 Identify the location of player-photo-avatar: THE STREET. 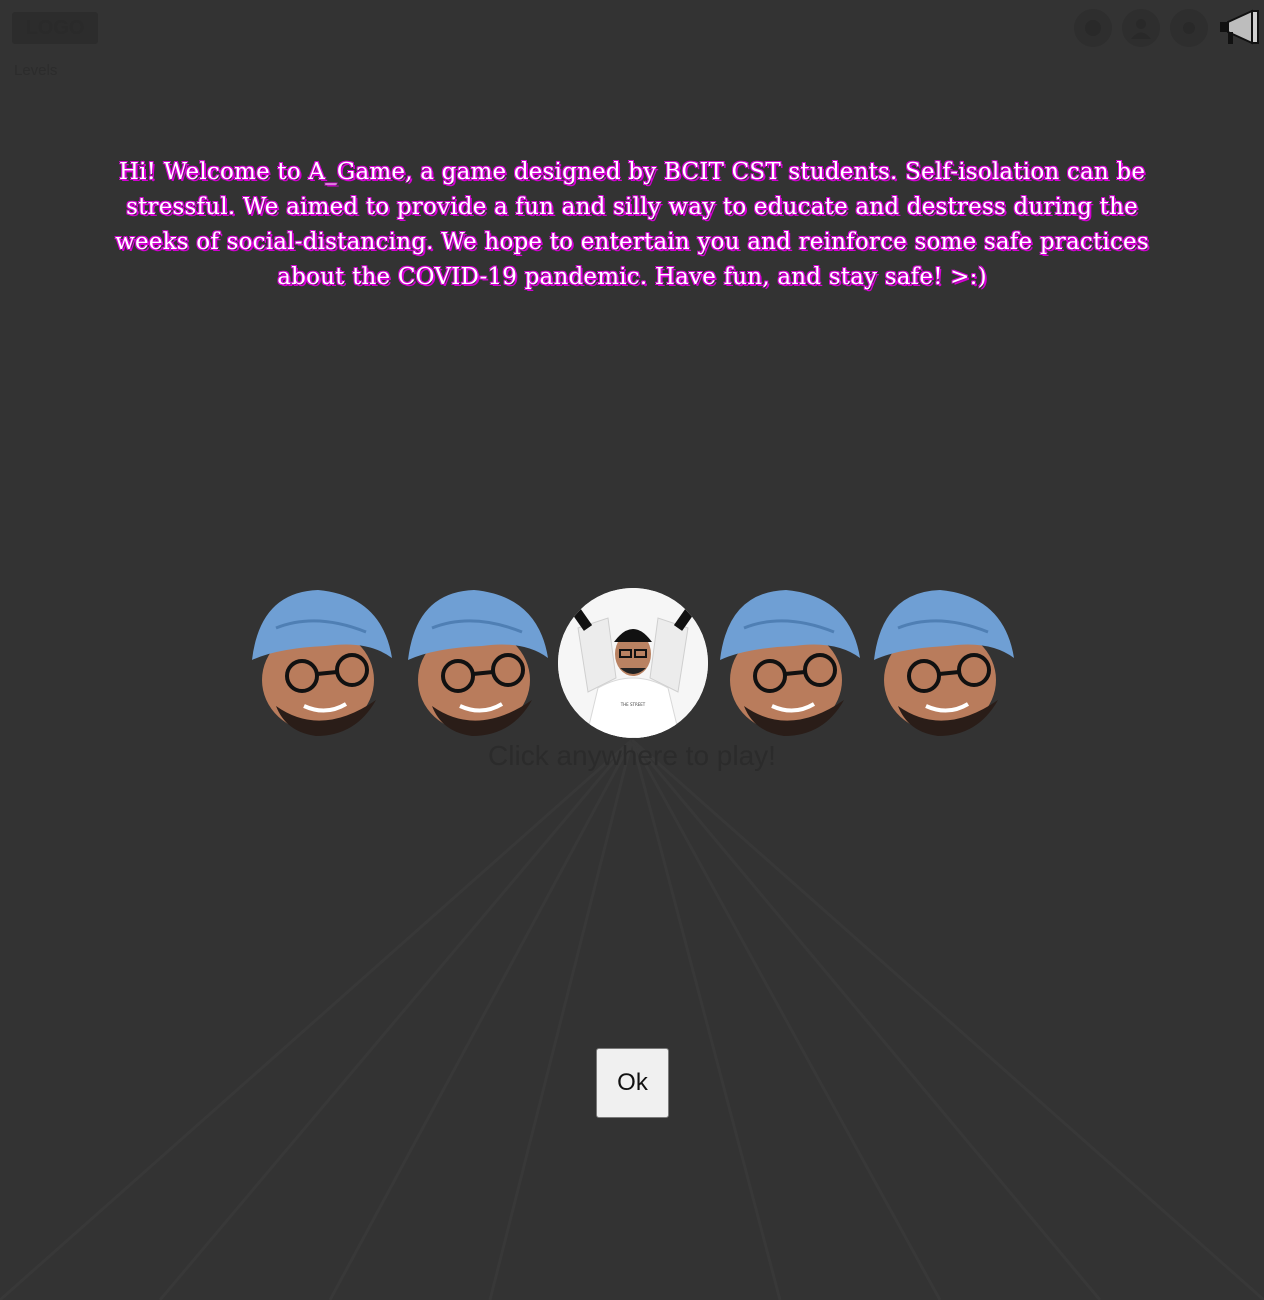
(633, 663).